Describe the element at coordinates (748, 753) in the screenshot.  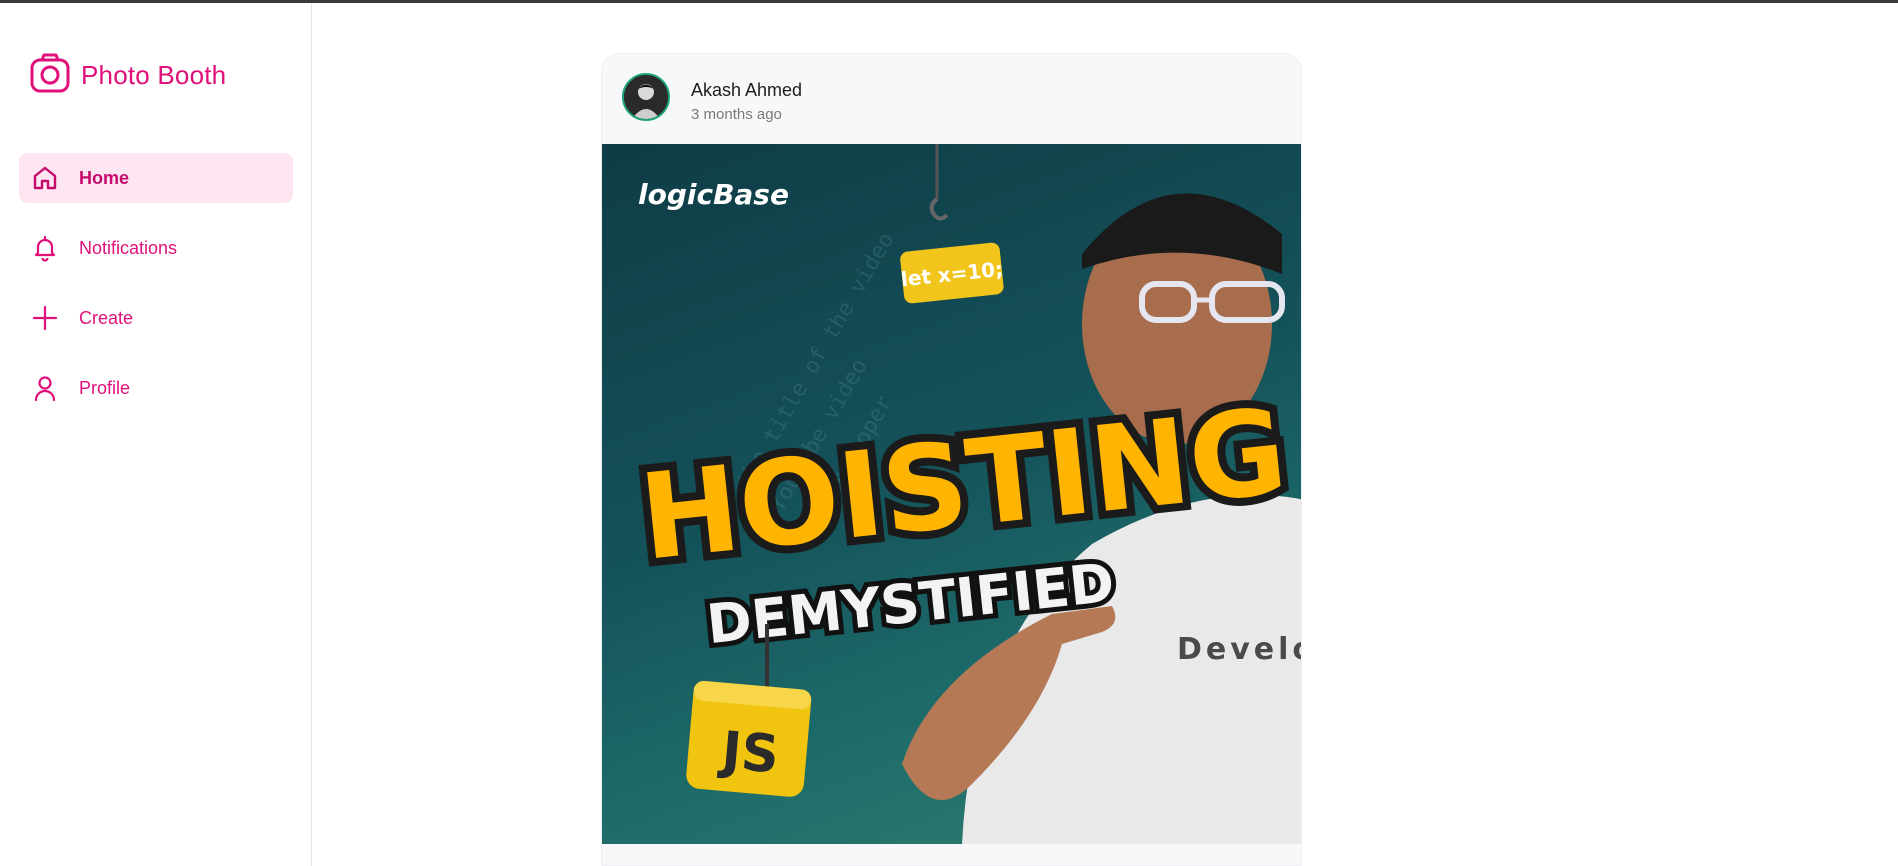
I see `js-badge-text: JS` at that location.